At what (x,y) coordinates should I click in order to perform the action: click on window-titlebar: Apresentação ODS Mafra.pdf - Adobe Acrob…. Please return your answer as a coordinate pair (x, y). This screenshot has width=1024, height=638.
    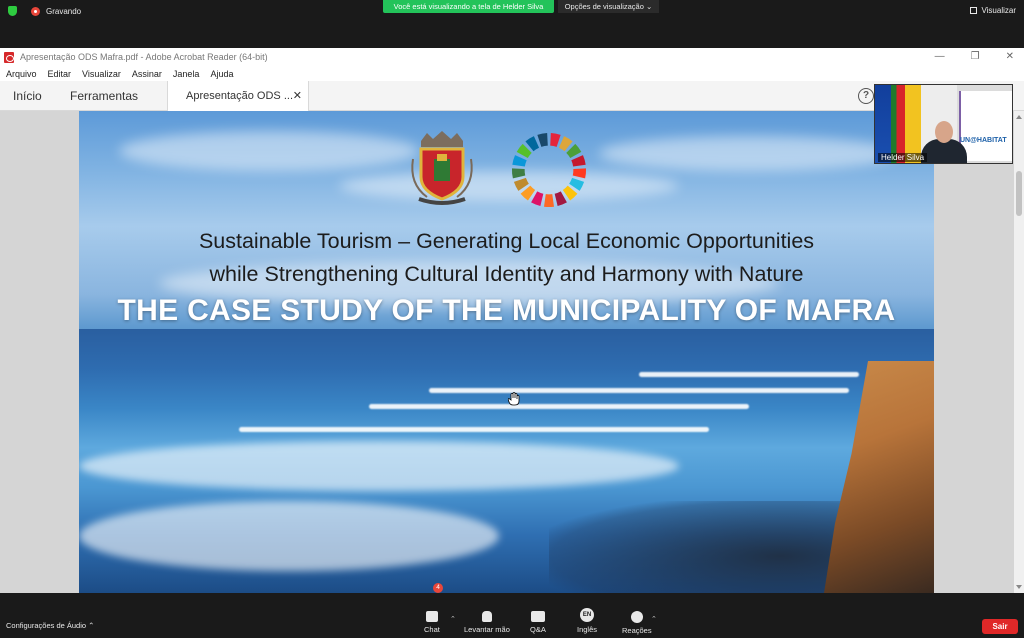
    Looking at the image, I should click on (512, 57).